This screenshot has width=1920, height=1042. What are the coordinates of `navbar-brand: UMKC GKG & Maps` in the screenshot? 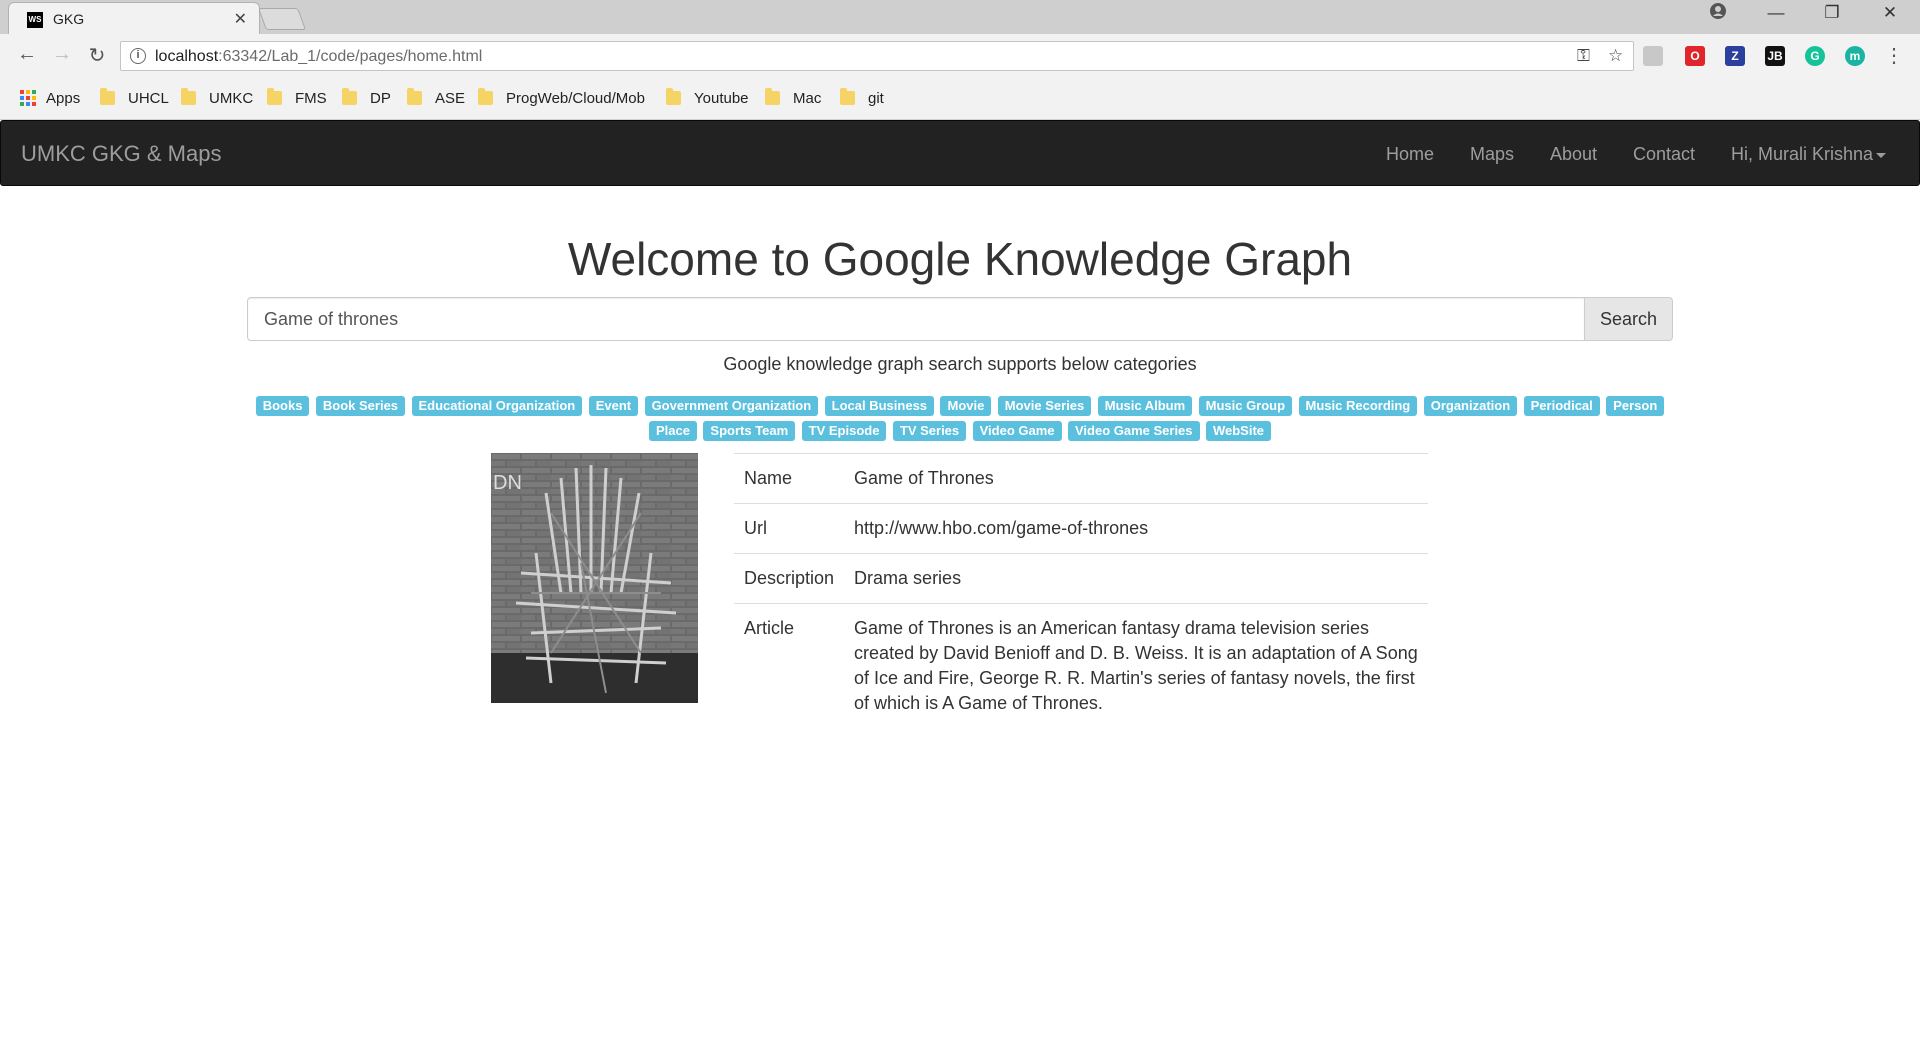 It's located at (121, 154).